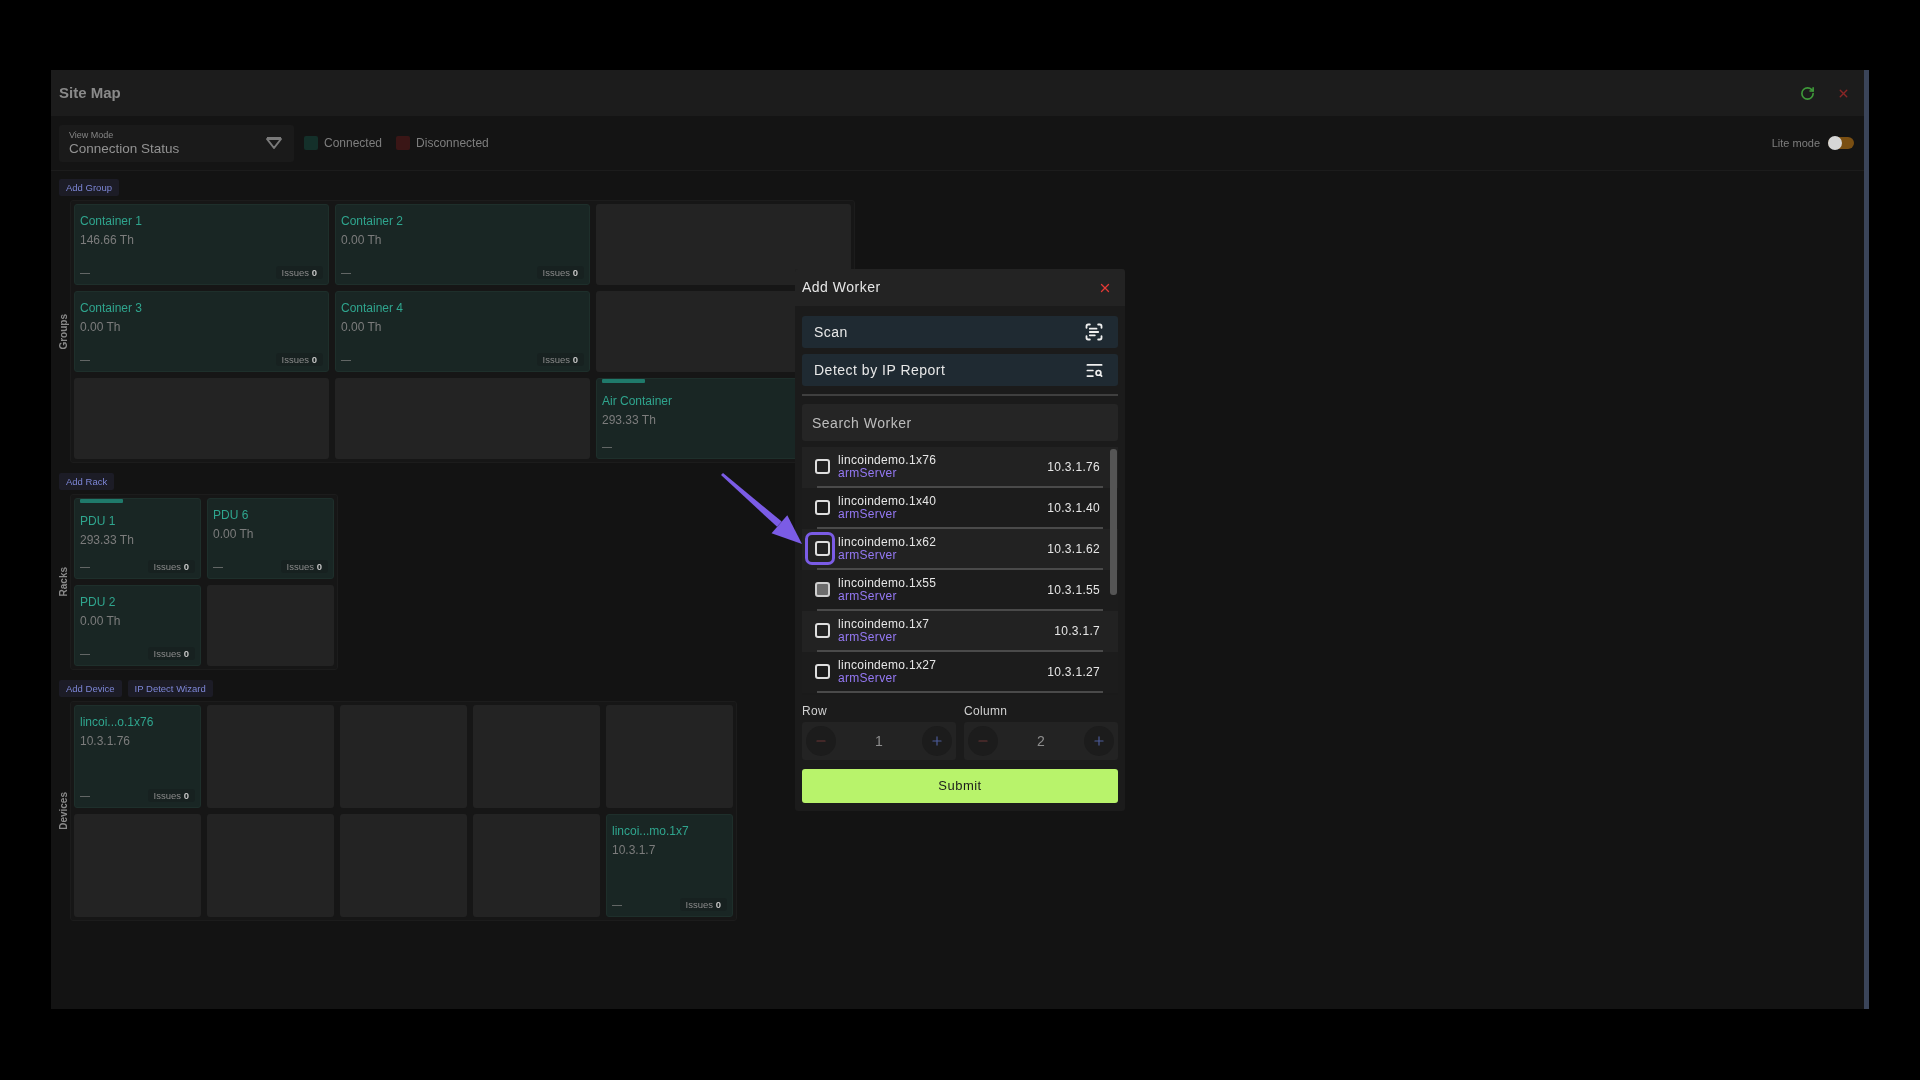  Describe the element at coordinates (64, 811) in the screenshot. I see `section-label: Devices` at that location.